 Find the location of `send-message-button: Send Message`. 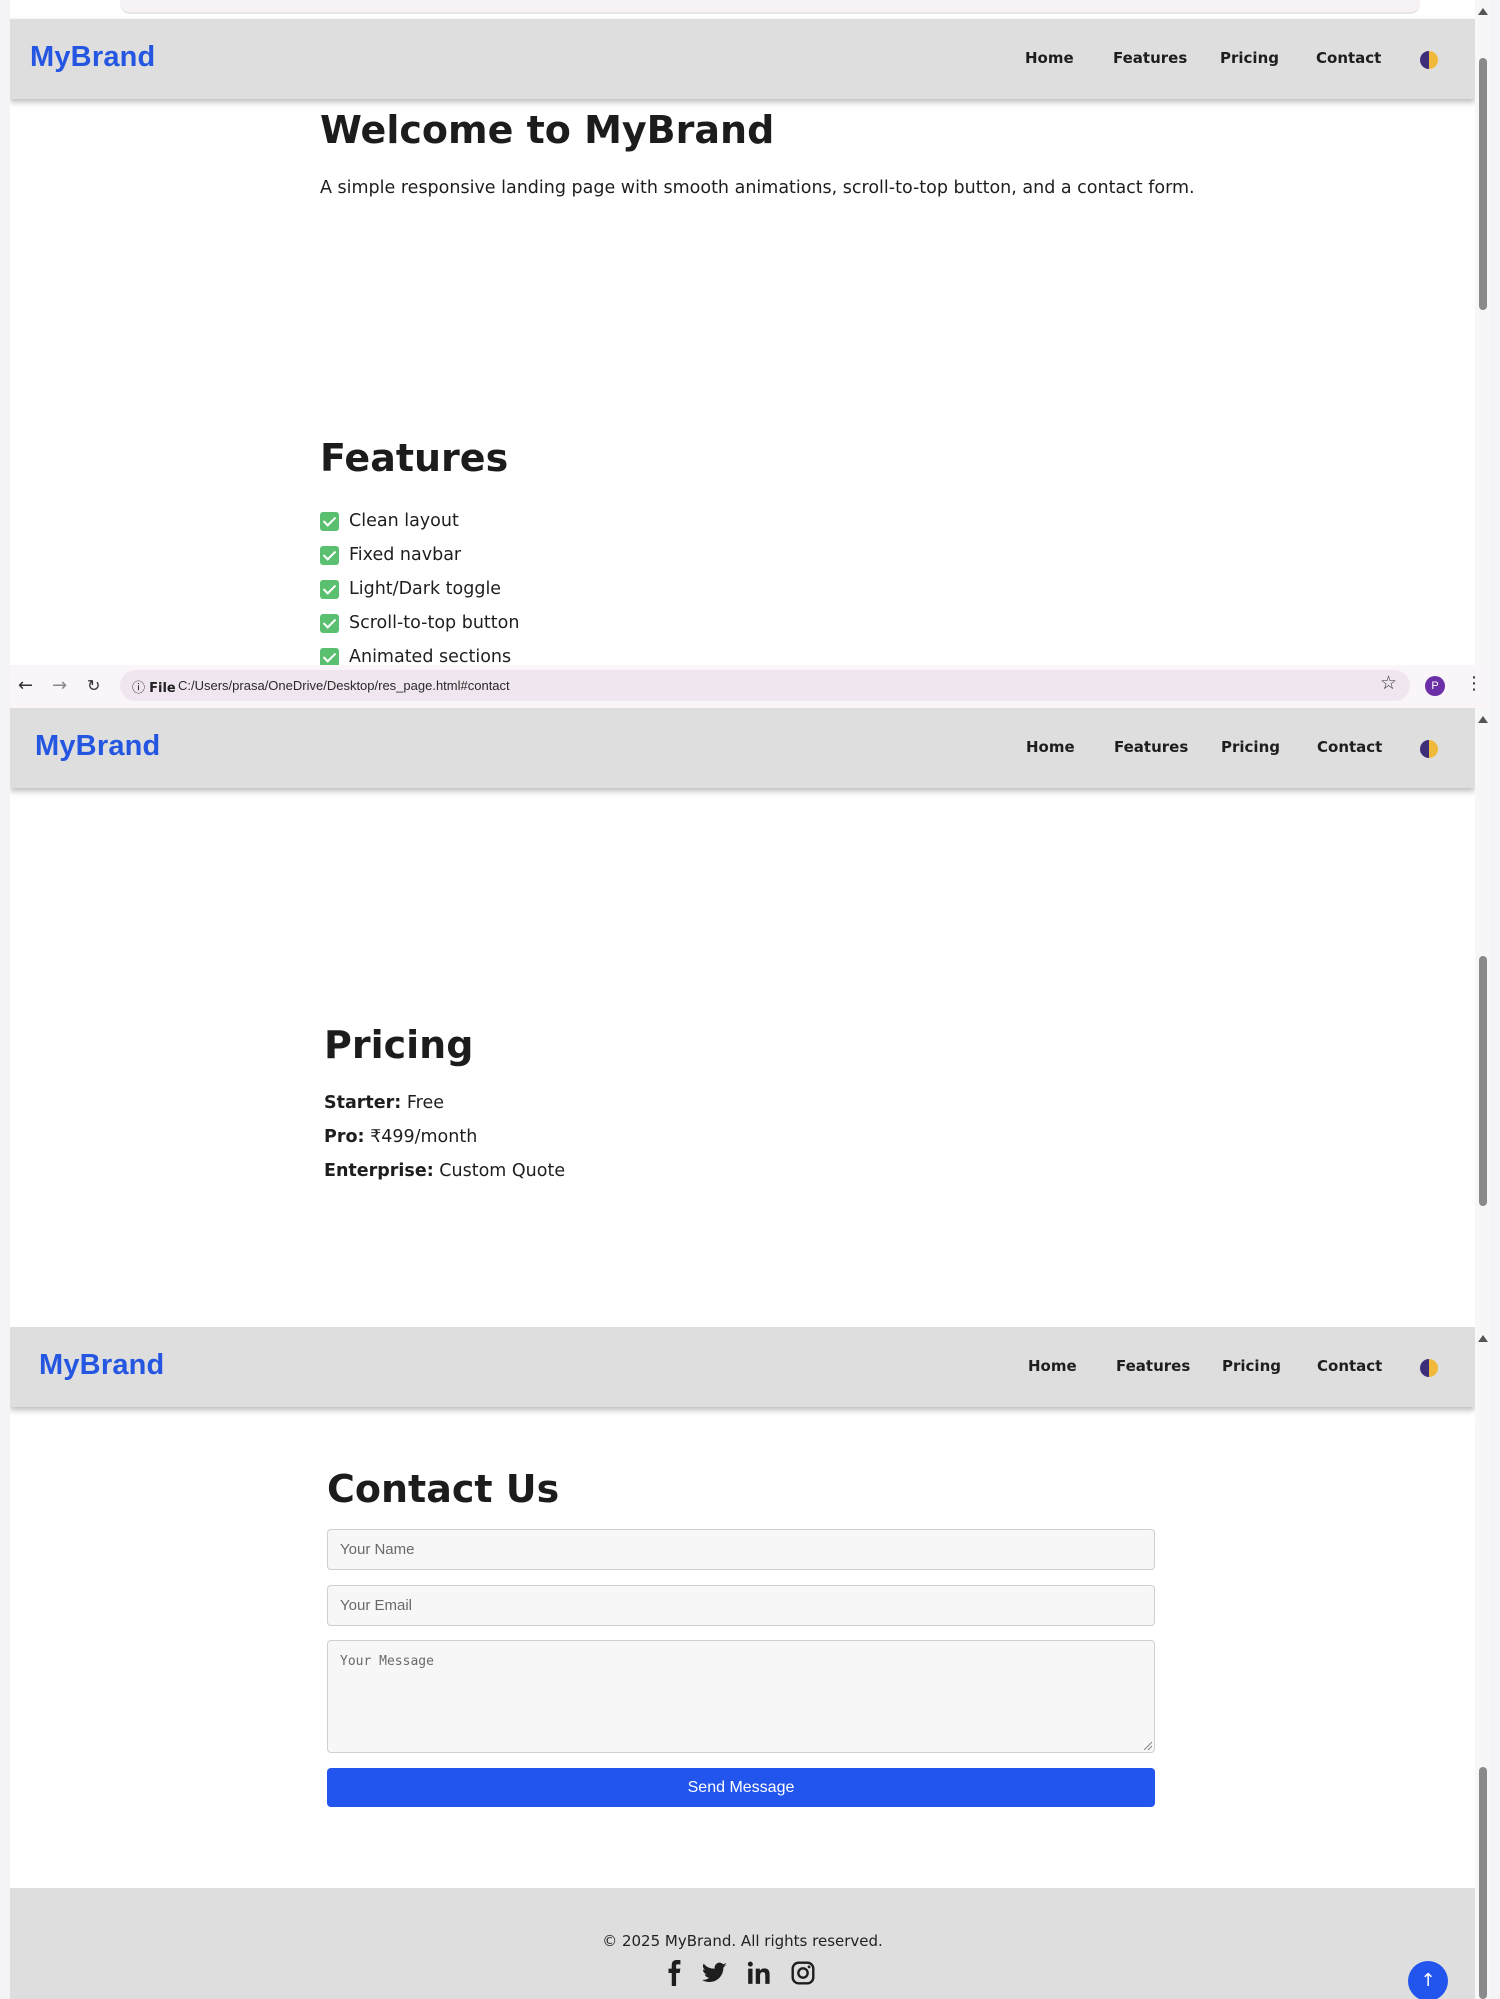

send-message-button: Send Message is located at coordinates (741, 1787).